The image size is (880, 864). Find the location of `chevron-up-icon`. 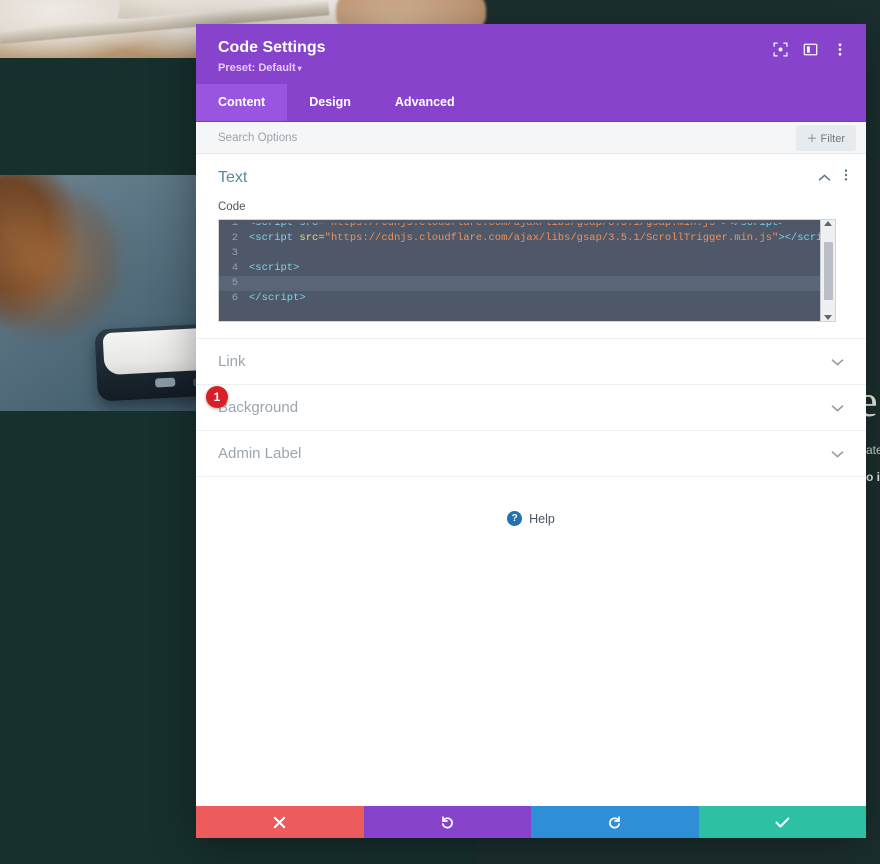

chevron-up-icon is located at coordinates (824, 178).